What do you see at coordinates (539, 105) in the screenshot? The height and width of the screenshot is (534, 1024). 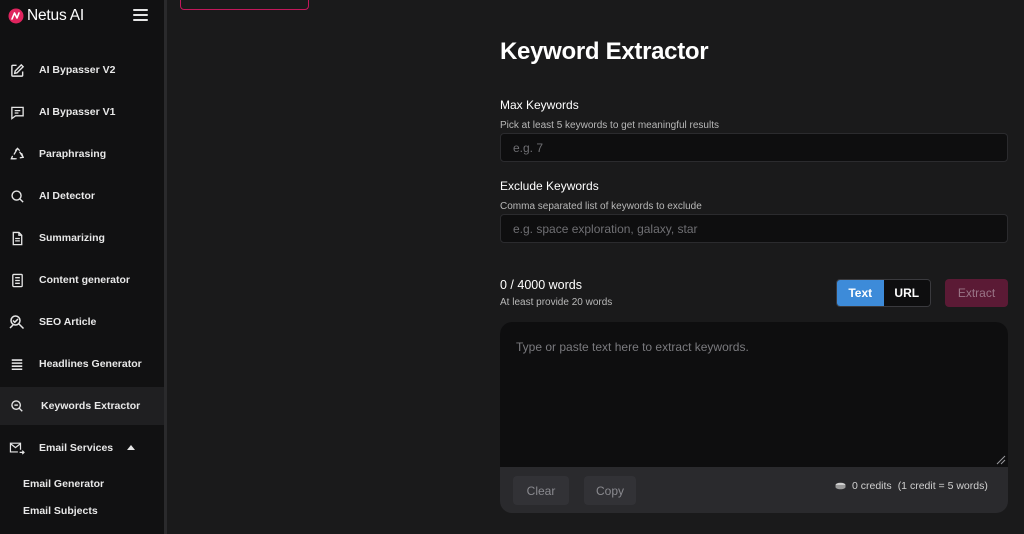 I see `max-keywords-label: Max Keywords` at bounding box center [539, 105].